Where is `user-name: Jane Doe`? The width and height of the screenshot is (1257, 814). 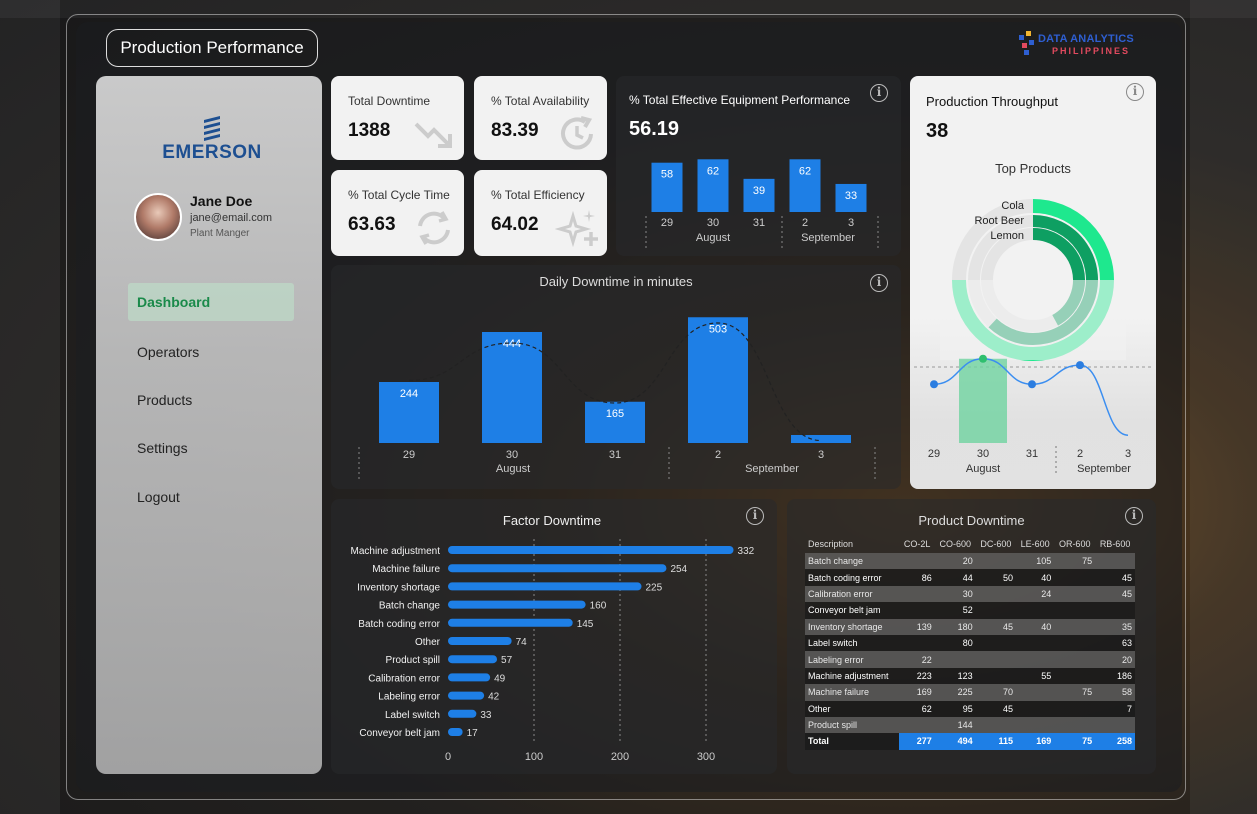 user-name: Jane Doe is located at coordinates (221, 201).